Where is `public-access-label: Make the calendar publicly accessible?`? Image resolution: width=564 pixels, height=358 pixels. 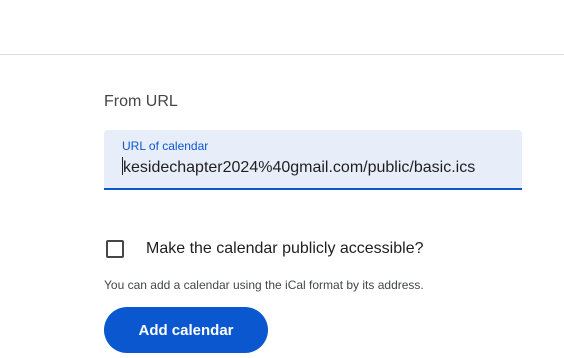
public-access-label: Make the calendar publicly accessible? is located at coordinates (284, 249).